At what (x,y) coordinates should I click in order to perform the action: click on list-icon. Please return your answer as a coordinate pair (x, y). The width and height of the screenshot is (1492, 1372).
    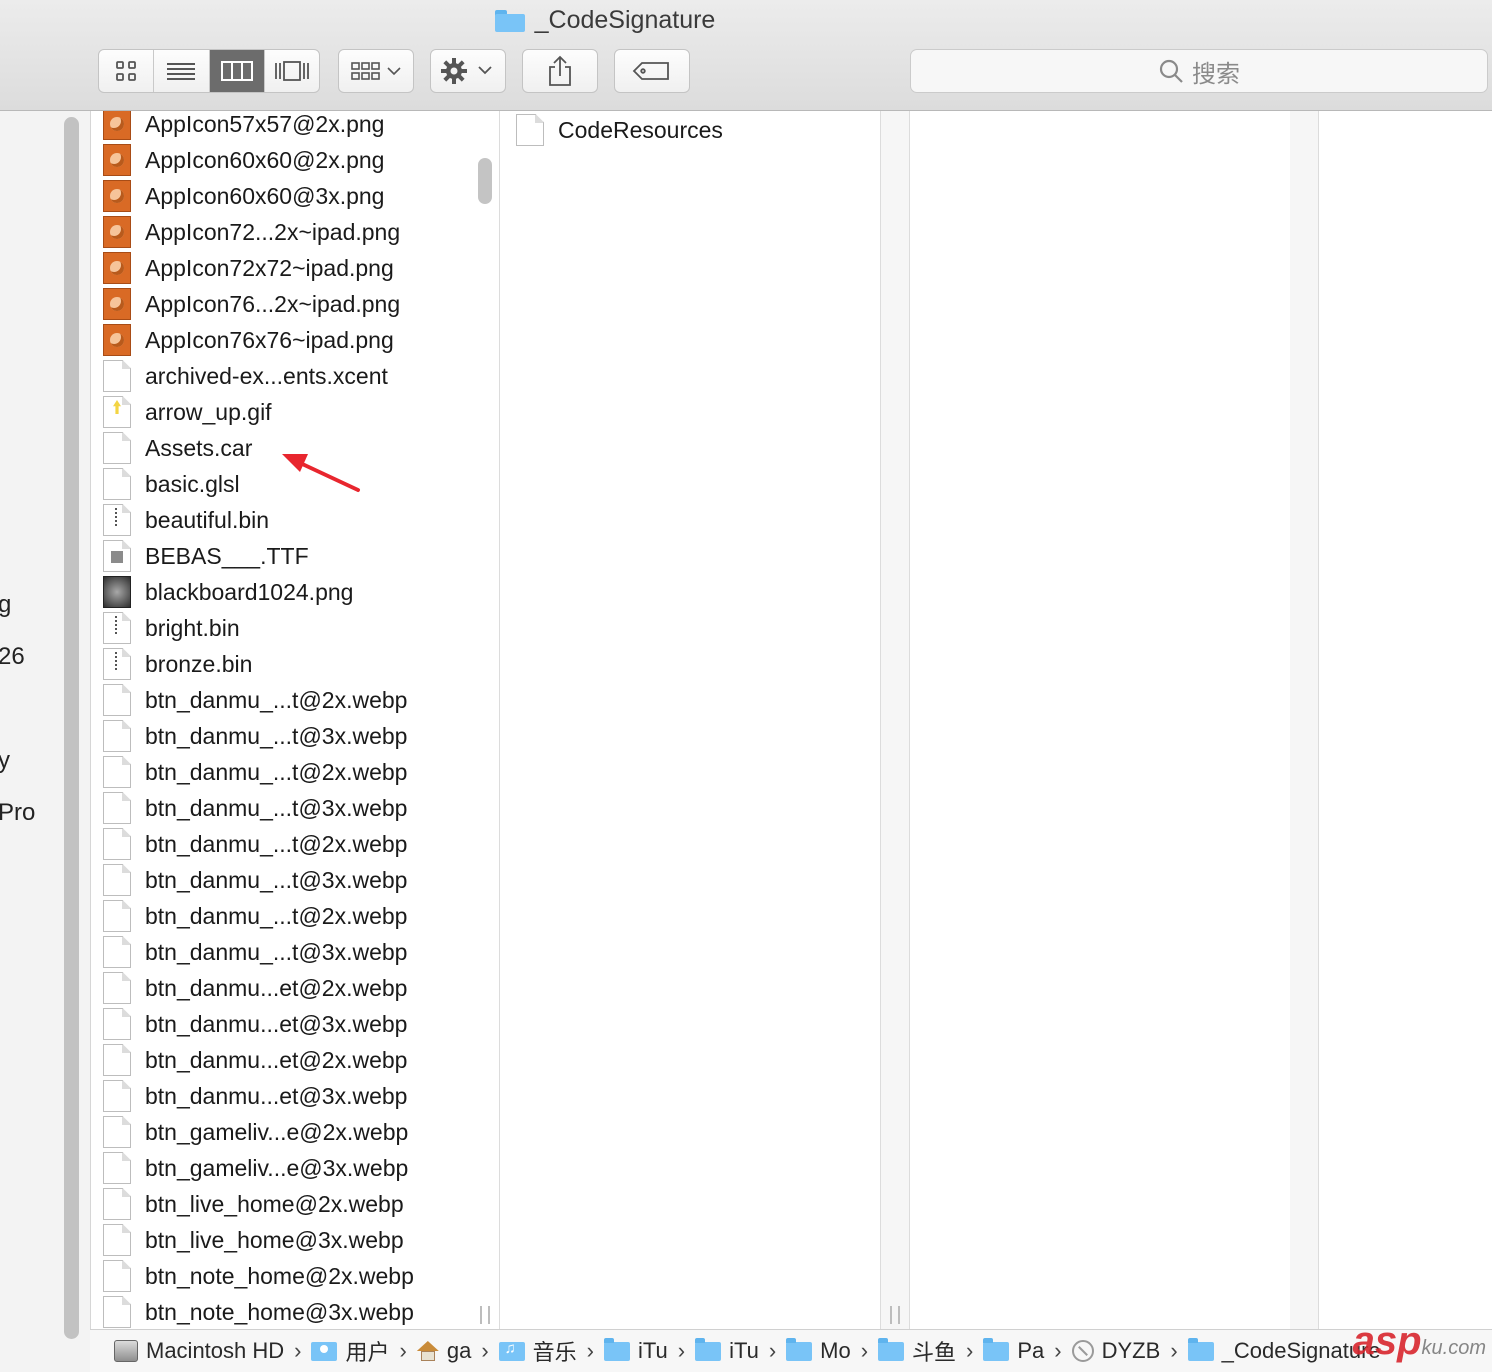
    Looking at the image, I should click on (181, 71).